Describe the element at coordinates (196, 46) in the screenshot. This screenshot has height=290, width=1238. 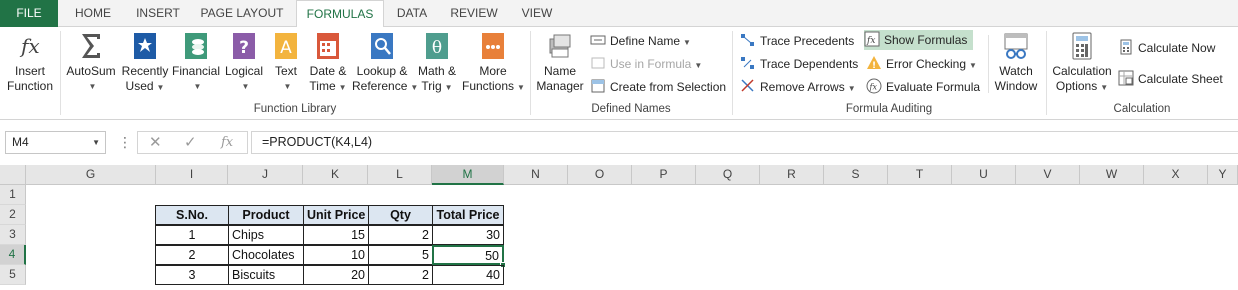
I see `financial-coins-icon` at that location.